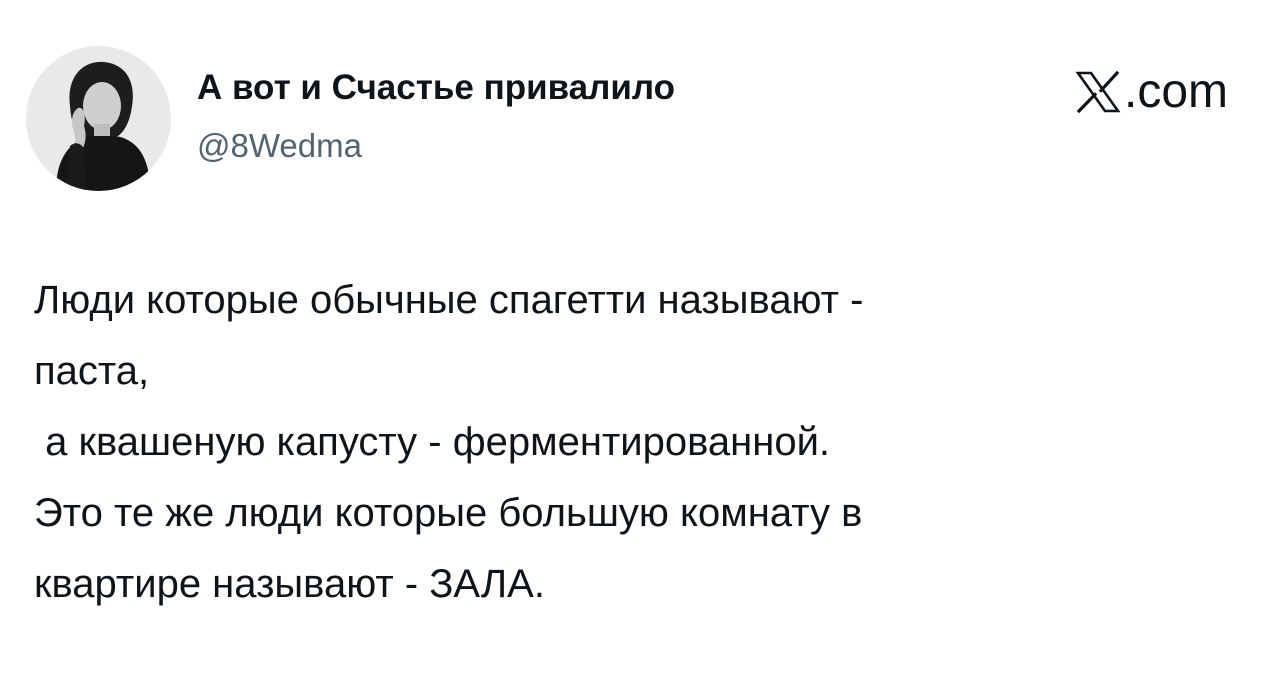  I want to click on x-logo-icon, so click(1098, 92).